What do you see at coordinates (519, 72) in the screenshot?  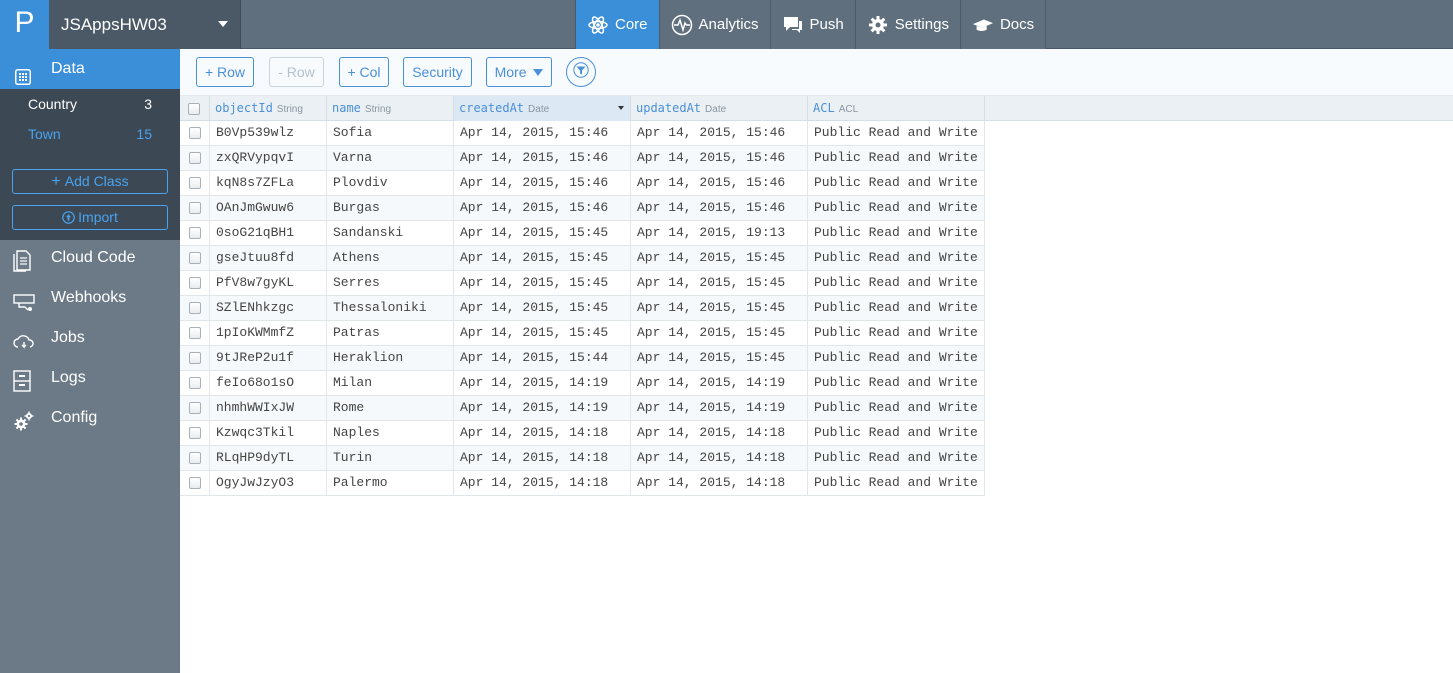 I see `more-button: More` at bounding box center [519, 72].